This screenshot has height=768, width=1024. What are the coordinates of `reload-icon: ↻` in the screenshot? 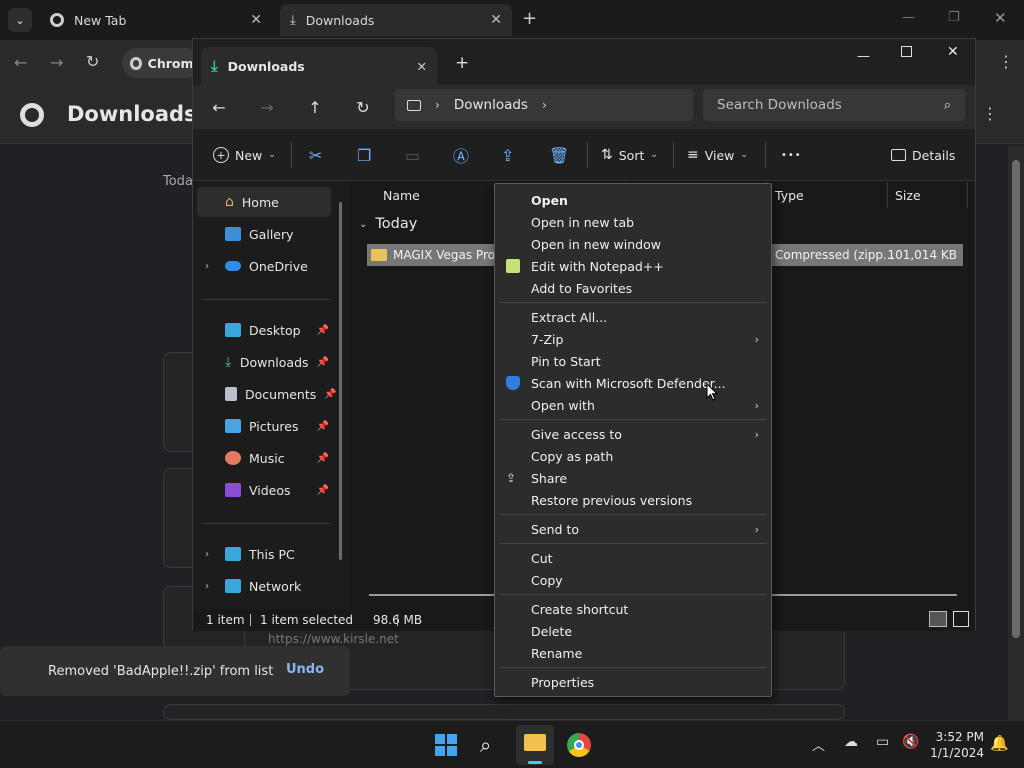 It's located at (92, 61).